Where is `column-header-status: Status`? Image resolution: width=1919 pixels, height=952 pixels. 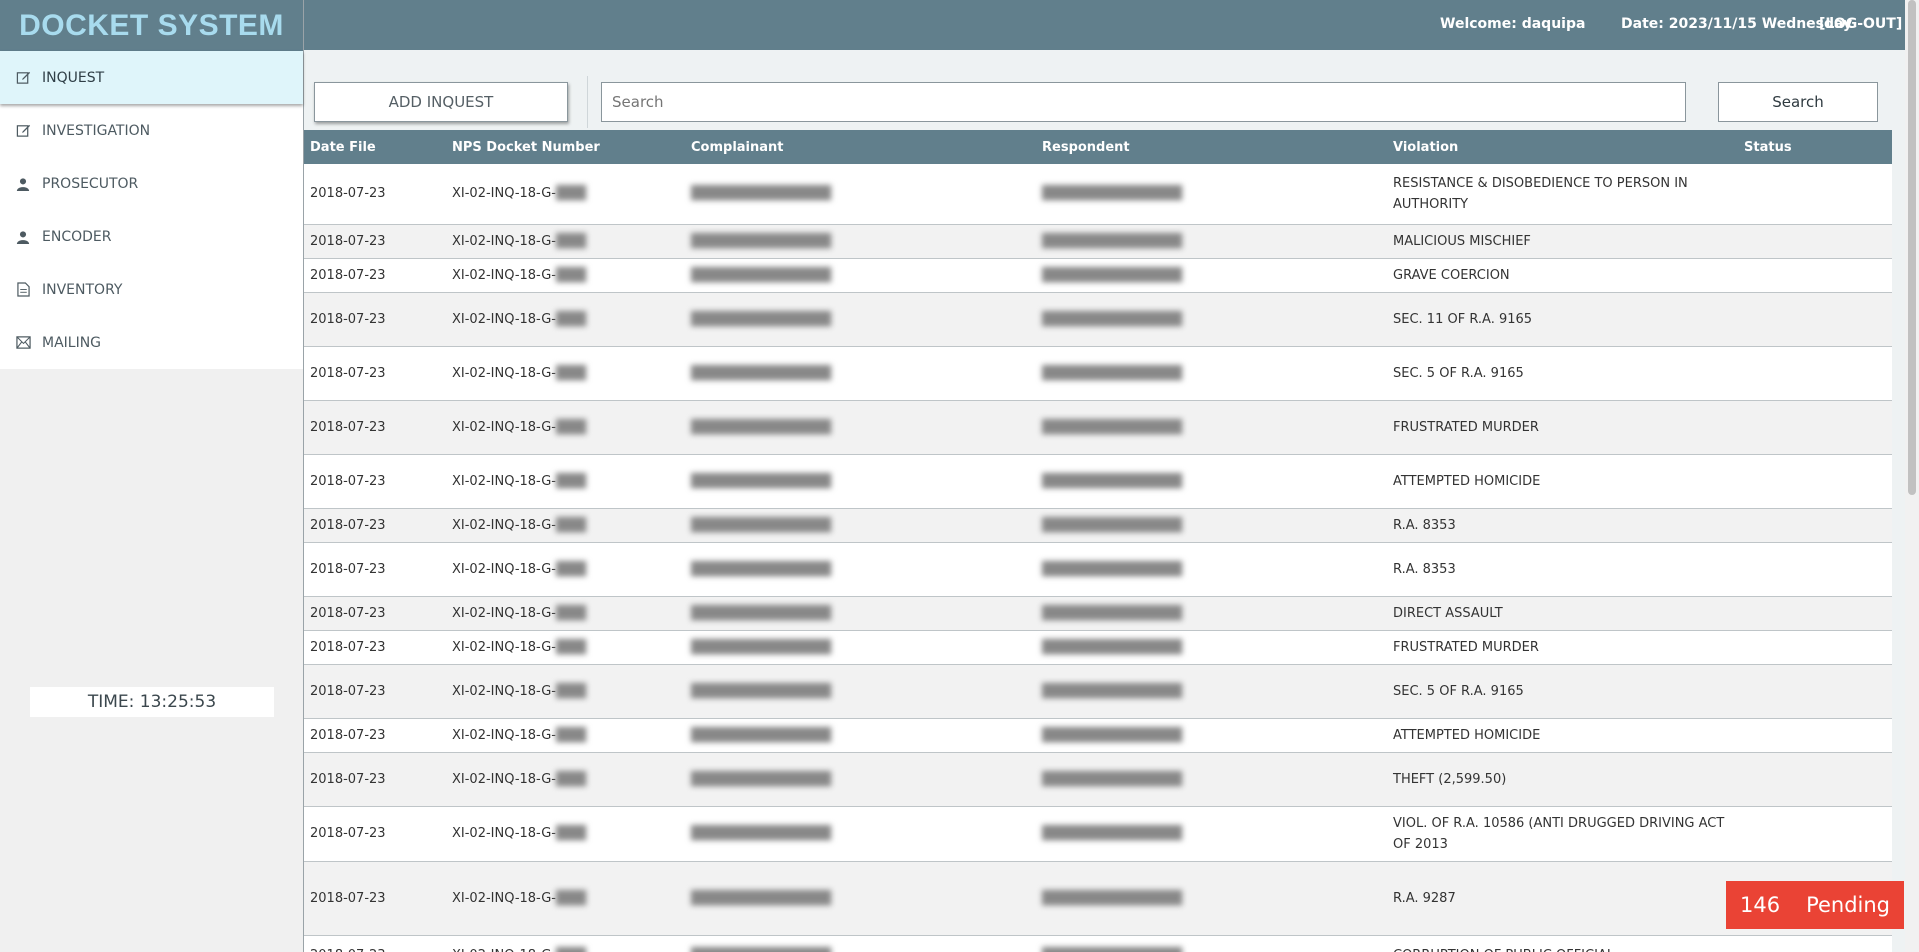
column-header-status: Status is located at coordinates (1815, 147).